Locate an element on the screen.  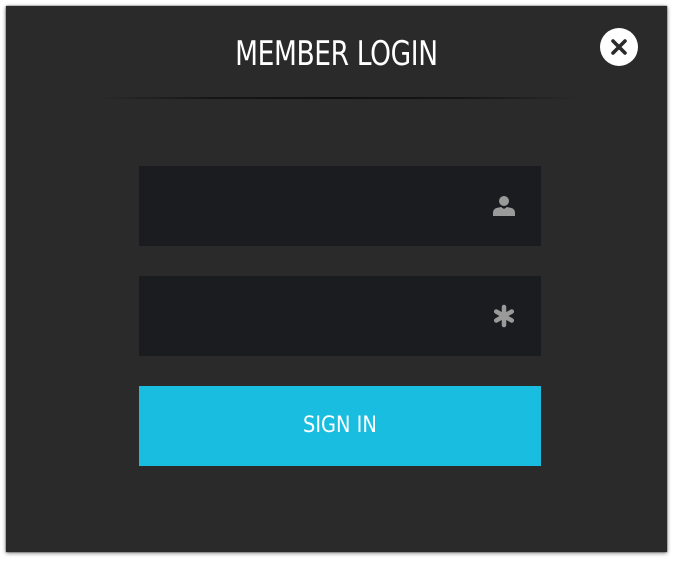
title-divider is located at coordinates (338, 98).